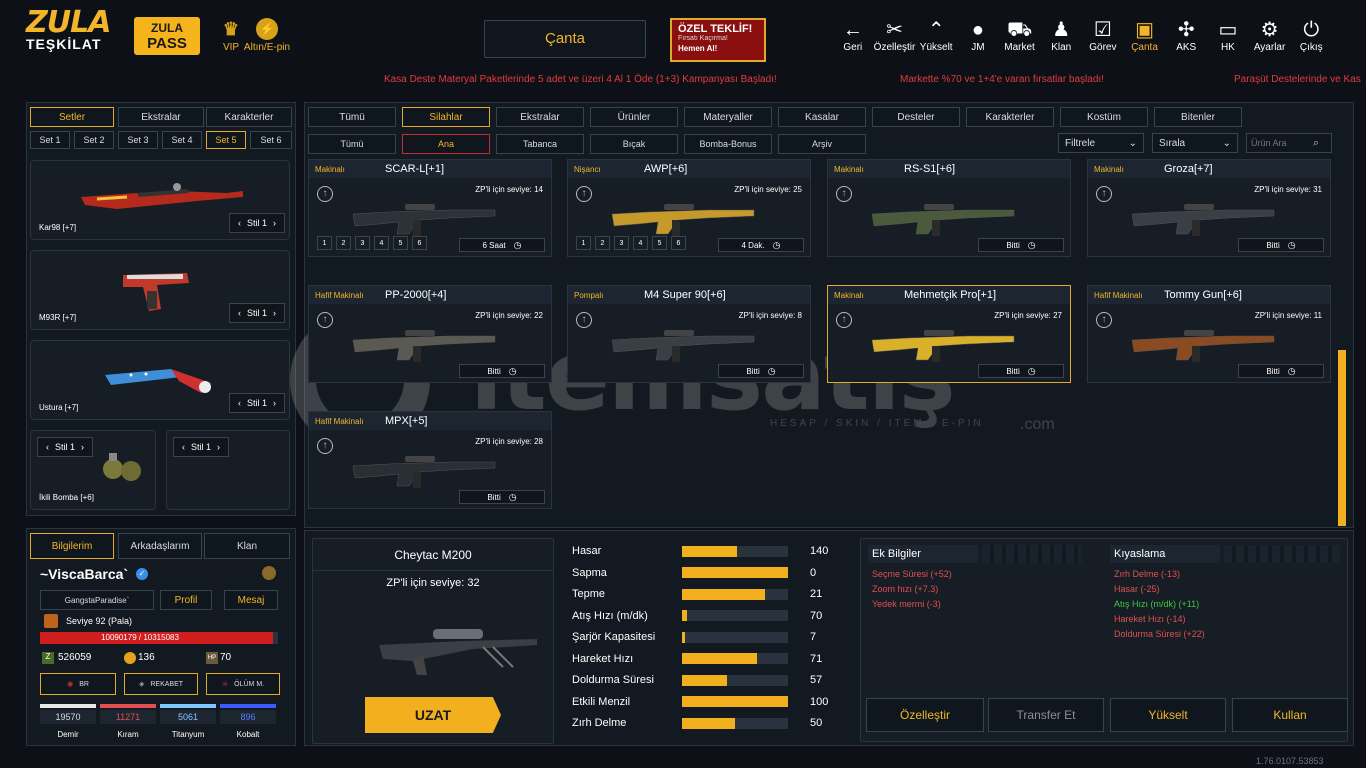 This screenshot has width=1366, height=768. Describe the element at coordinates (1311, 38) in the screenshot. I see `nav-cikis: ⏻ Çıkış` at that location.